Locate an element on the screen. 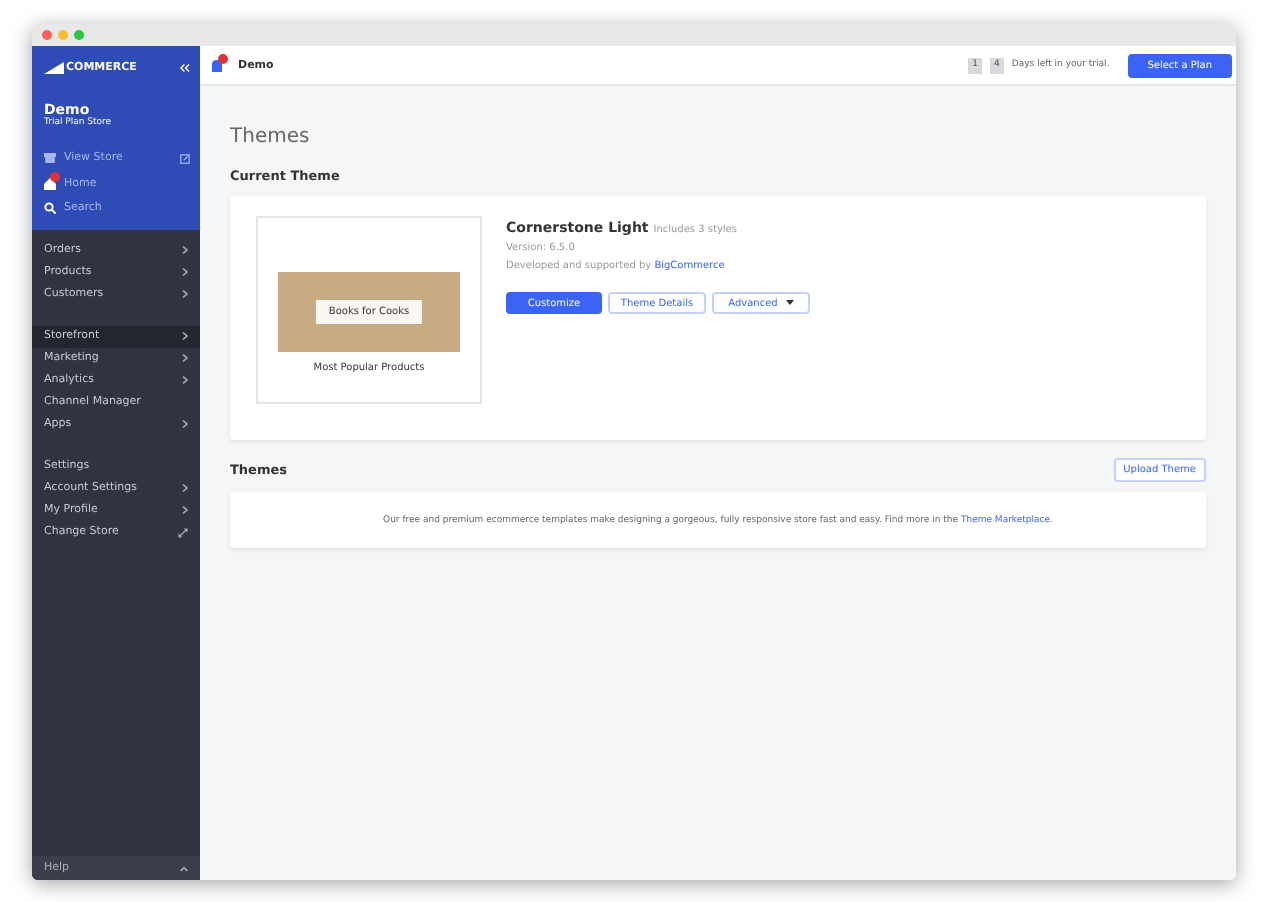 The image size is (1270, 902). search-icon is located at coordinates (50, 208).